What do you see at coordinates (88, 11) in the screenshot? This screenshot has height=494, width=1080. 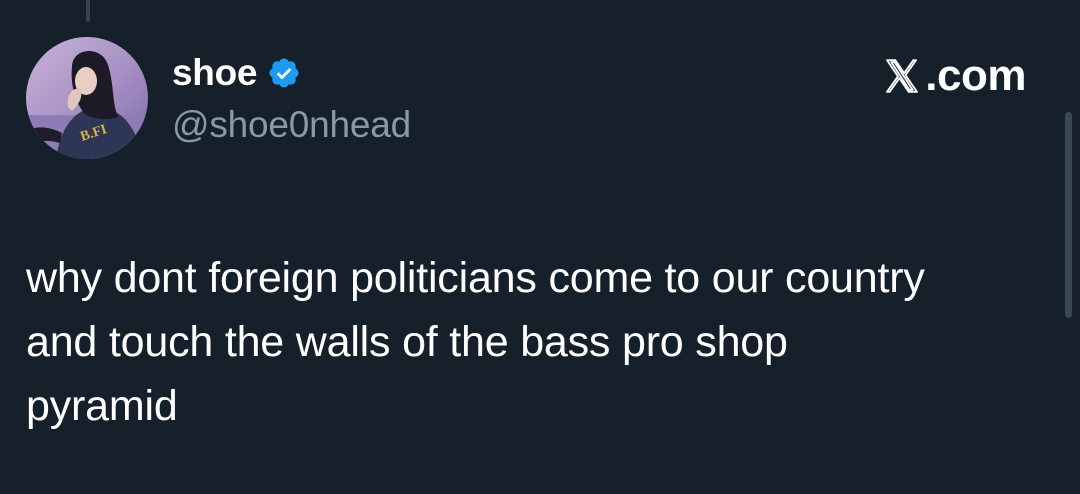 I see `thread-connector-line` at bounding box center [88, 11].